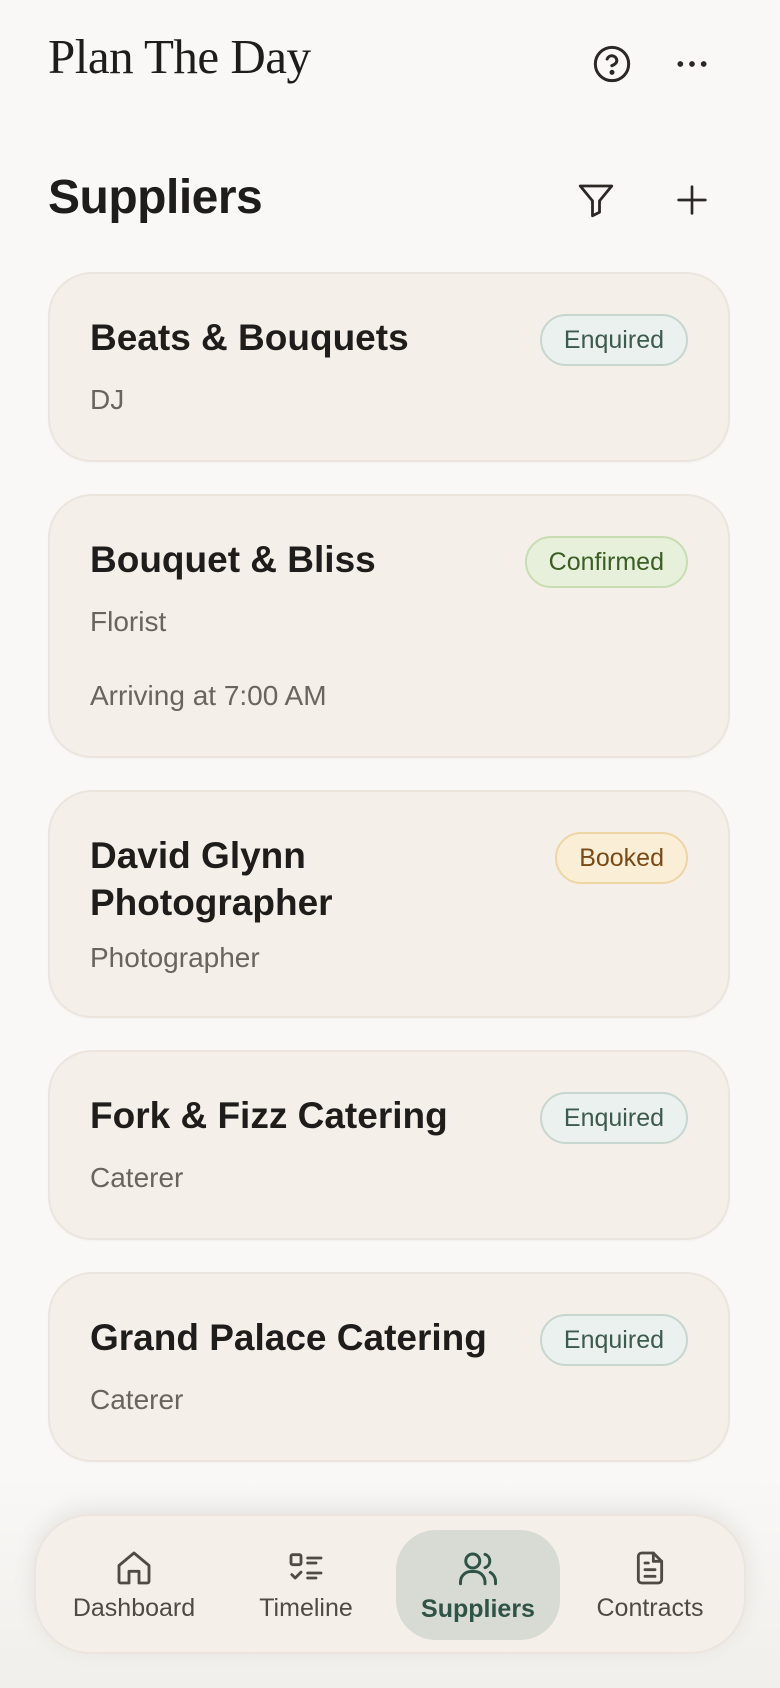 This screenshot has height=1688, width=780. I want to click on supplier-category: DJ, so click(107, 399).